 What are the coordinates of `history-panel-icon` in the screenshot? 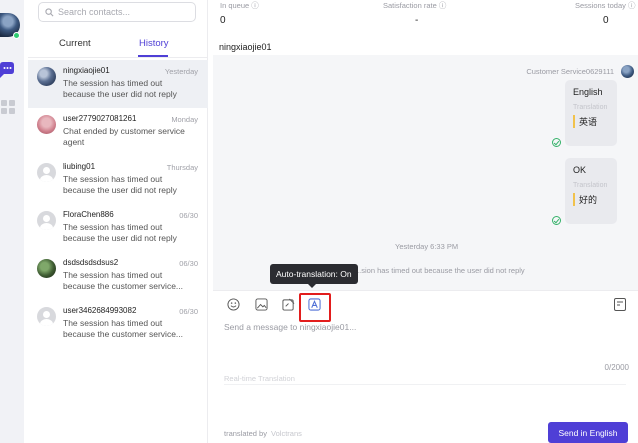 It's located at (620, 304).